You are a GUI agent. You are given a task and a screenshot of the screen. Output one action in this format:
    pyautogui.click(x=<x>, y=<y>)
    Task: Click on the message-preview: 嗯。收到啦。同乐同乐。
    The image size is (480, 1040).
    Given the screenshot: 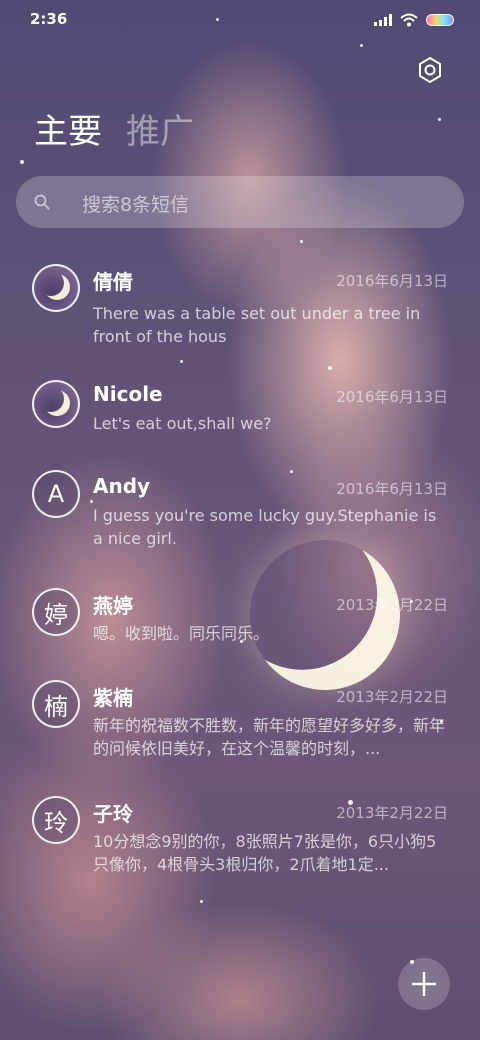 What is the action you would take?
    pyautogui.click(x=181, y=633)
    